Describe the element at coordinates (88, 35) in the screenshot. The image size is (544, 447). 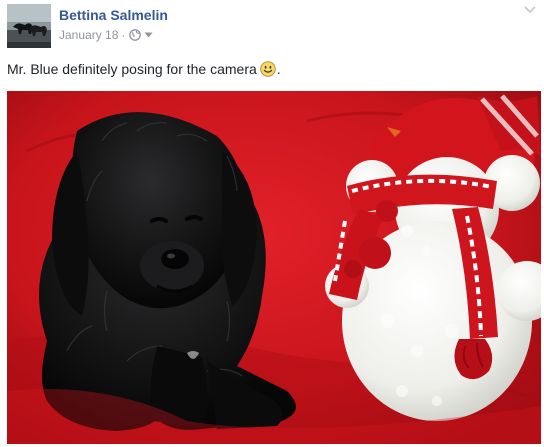
I see `post-timestamp: January 18` at that location.